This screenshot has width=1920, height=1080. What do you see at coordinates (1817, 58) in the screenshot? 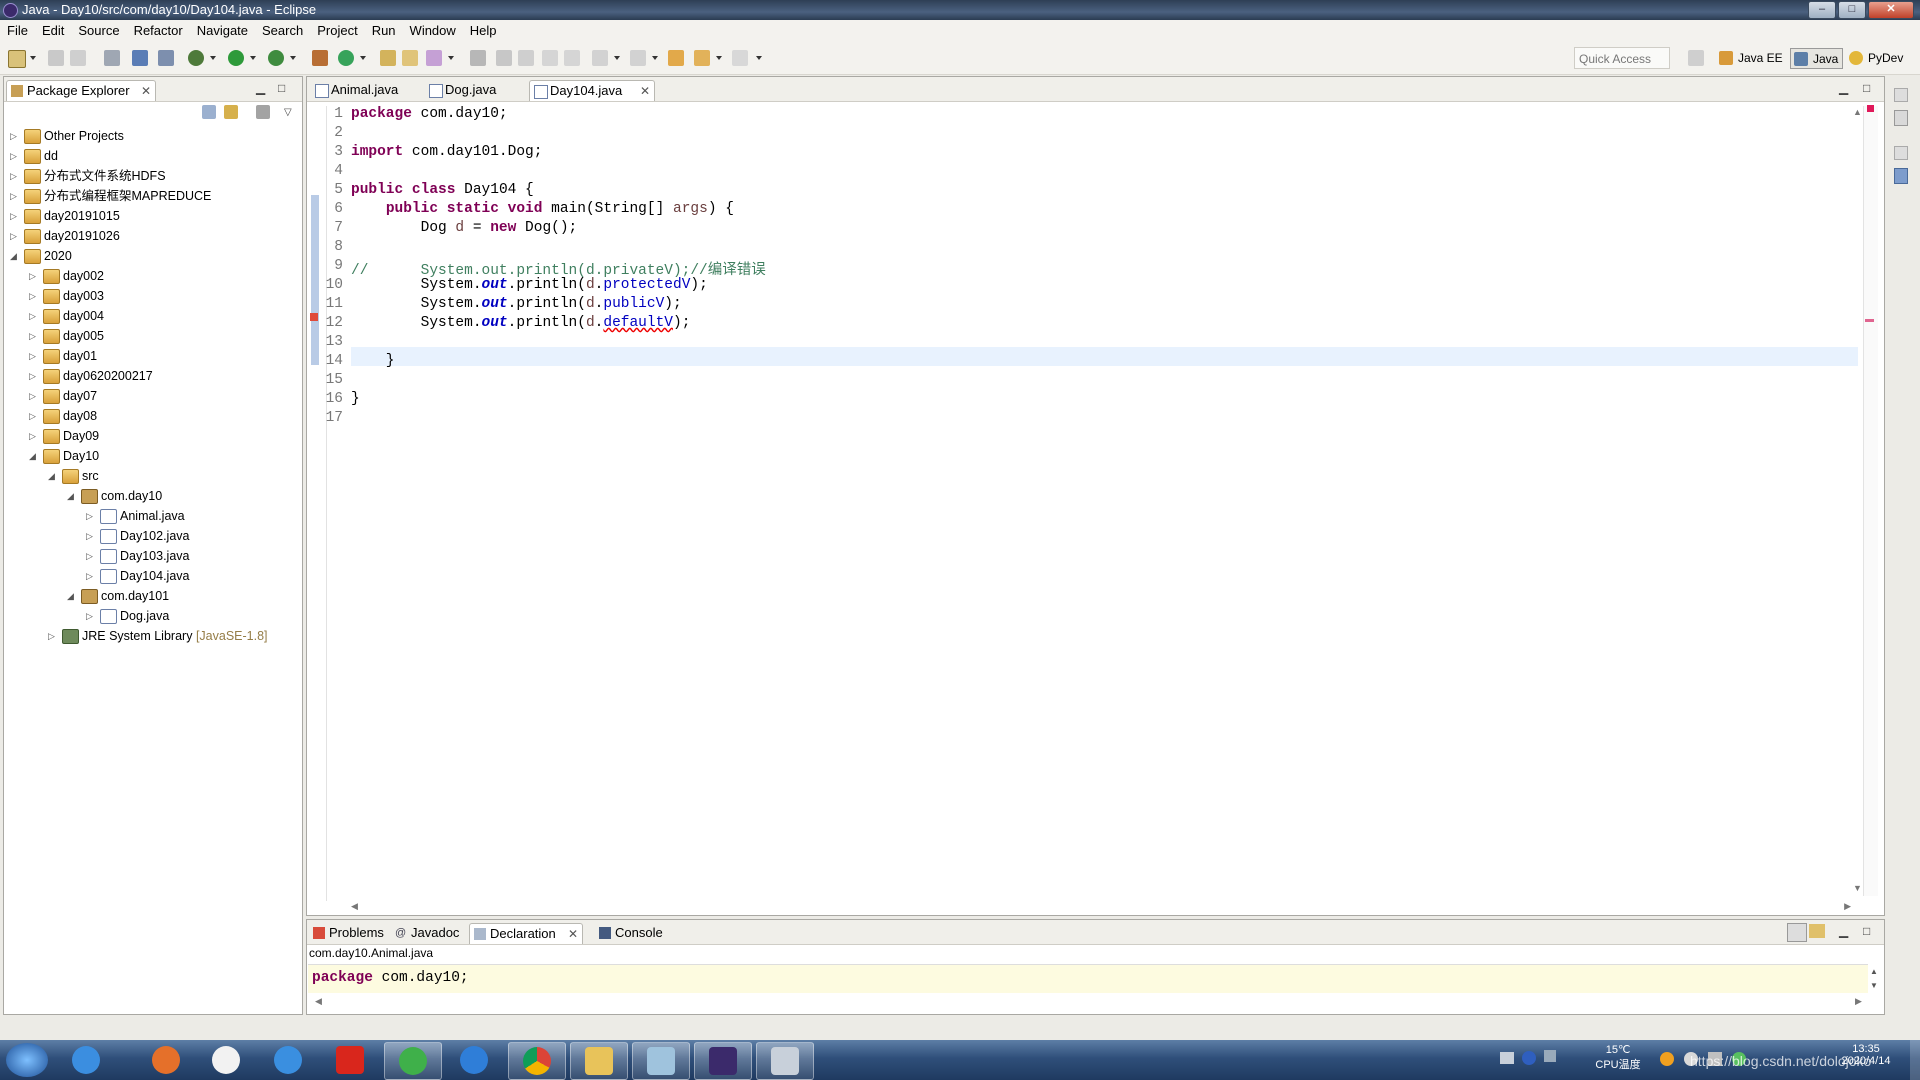
I see `perspective-java: Java` at bounding box center [1817, 58].